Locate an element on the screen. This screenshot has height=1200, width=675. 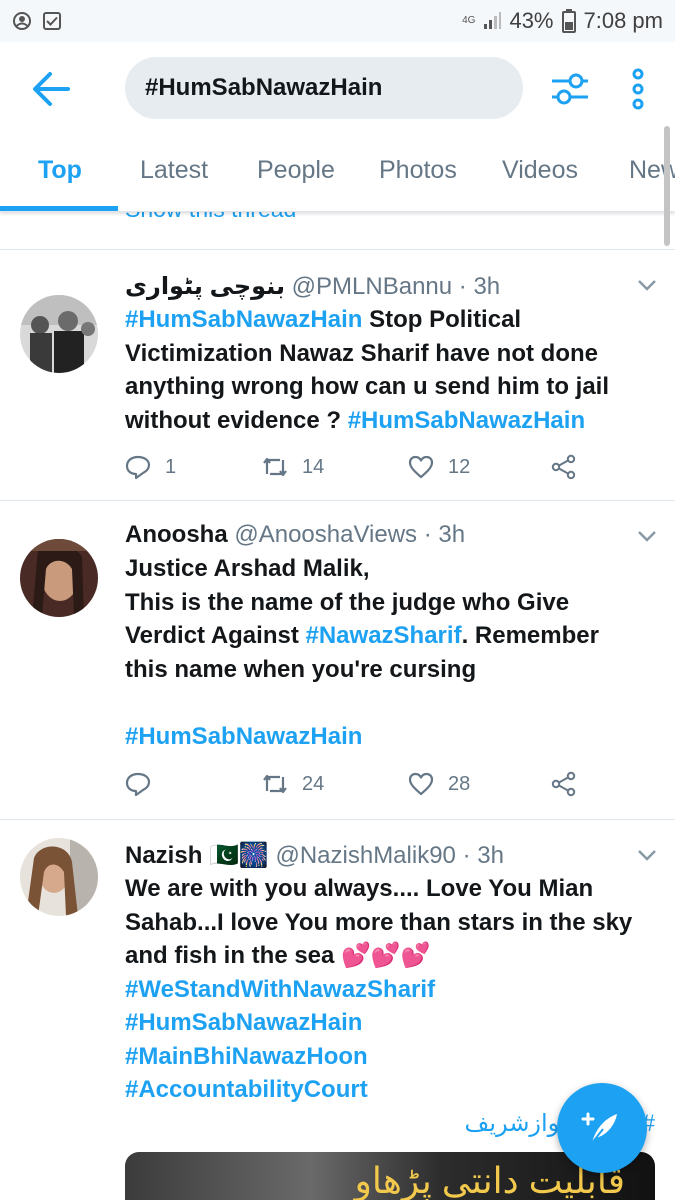
back-button is located at coordinates (51, 89).